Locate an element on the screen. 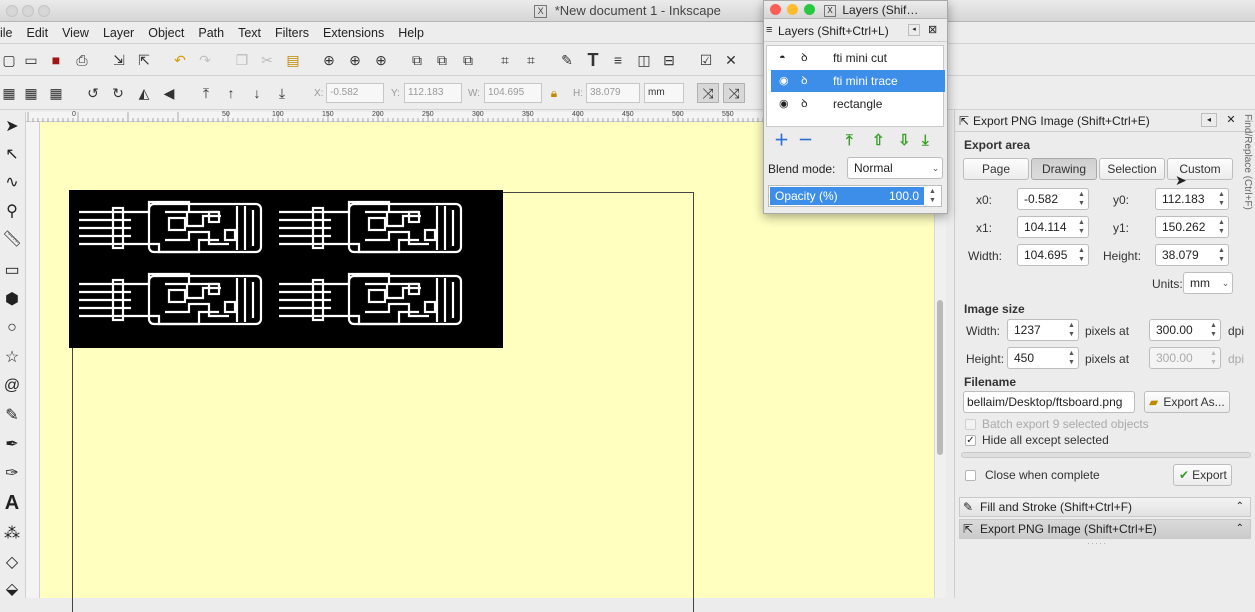  area-page-button: Page is located at coordinates (996, 169).